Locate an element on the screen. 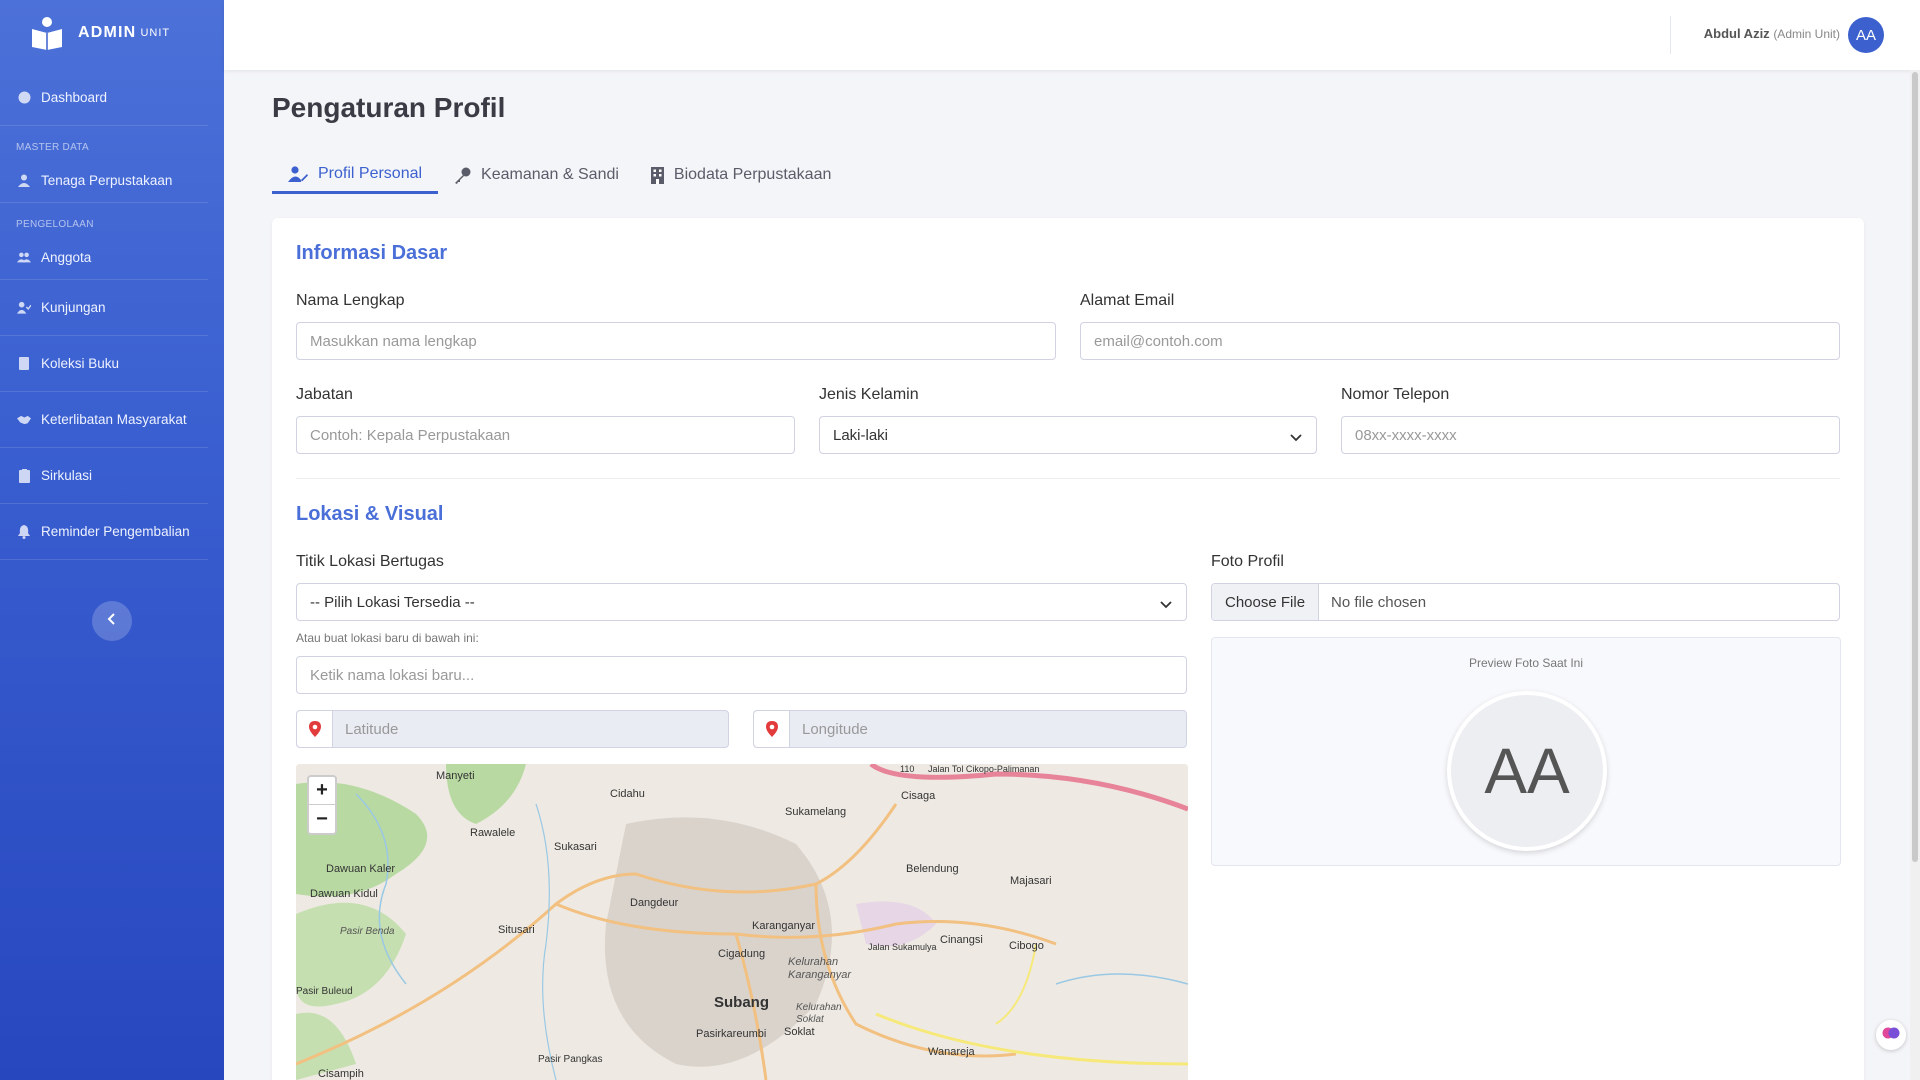  clipboard-icon is located at coordinates (24, 475).